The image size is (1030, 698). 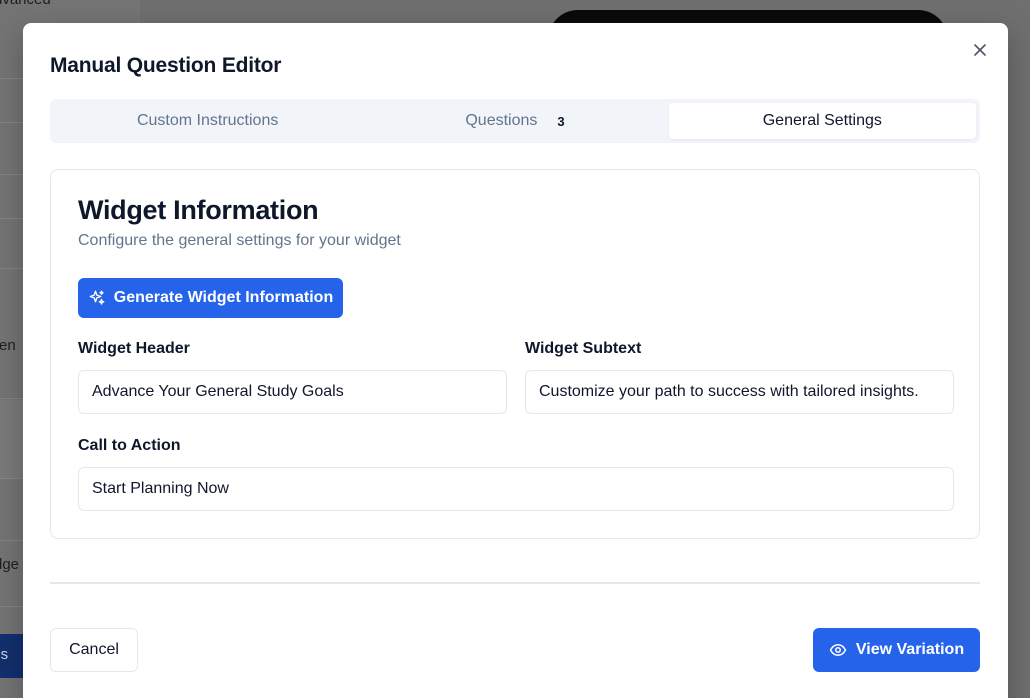 I want to click on background-text: ren, so click(x=8, y=345).